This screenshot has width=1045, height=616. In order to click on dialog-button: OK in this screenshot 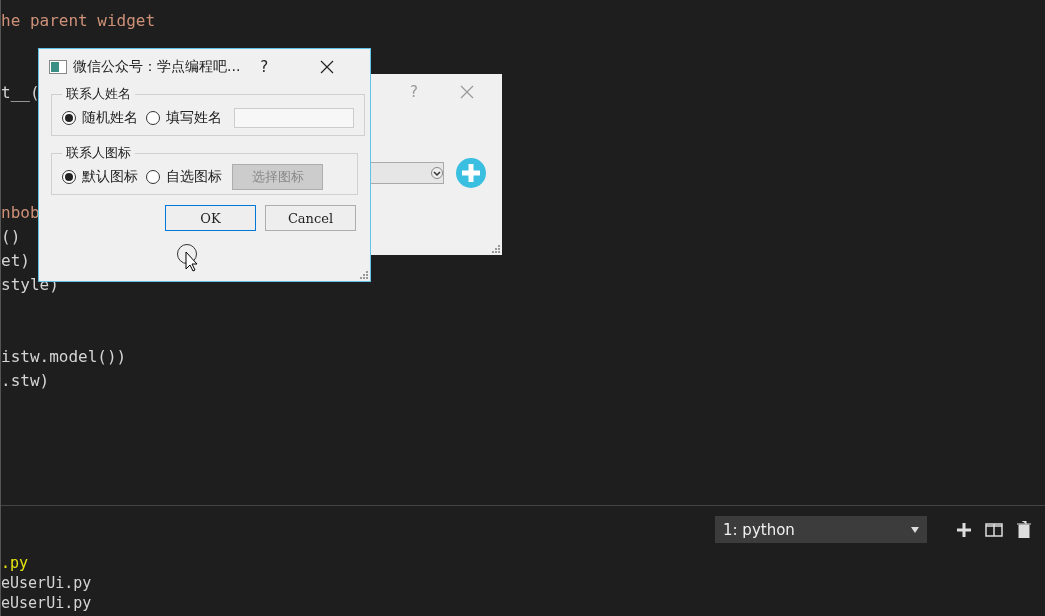, I will do `click(210, 218)`.